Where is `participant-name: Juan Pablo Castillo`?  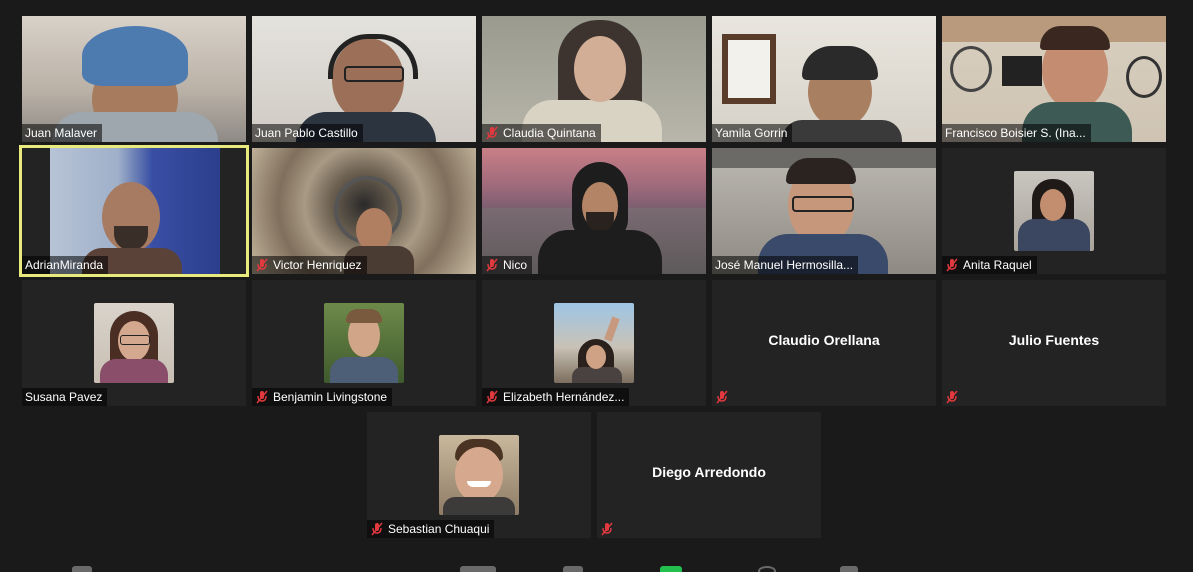
participant-name: Juan Pablo Castillo is located at coordinates (306, 133).